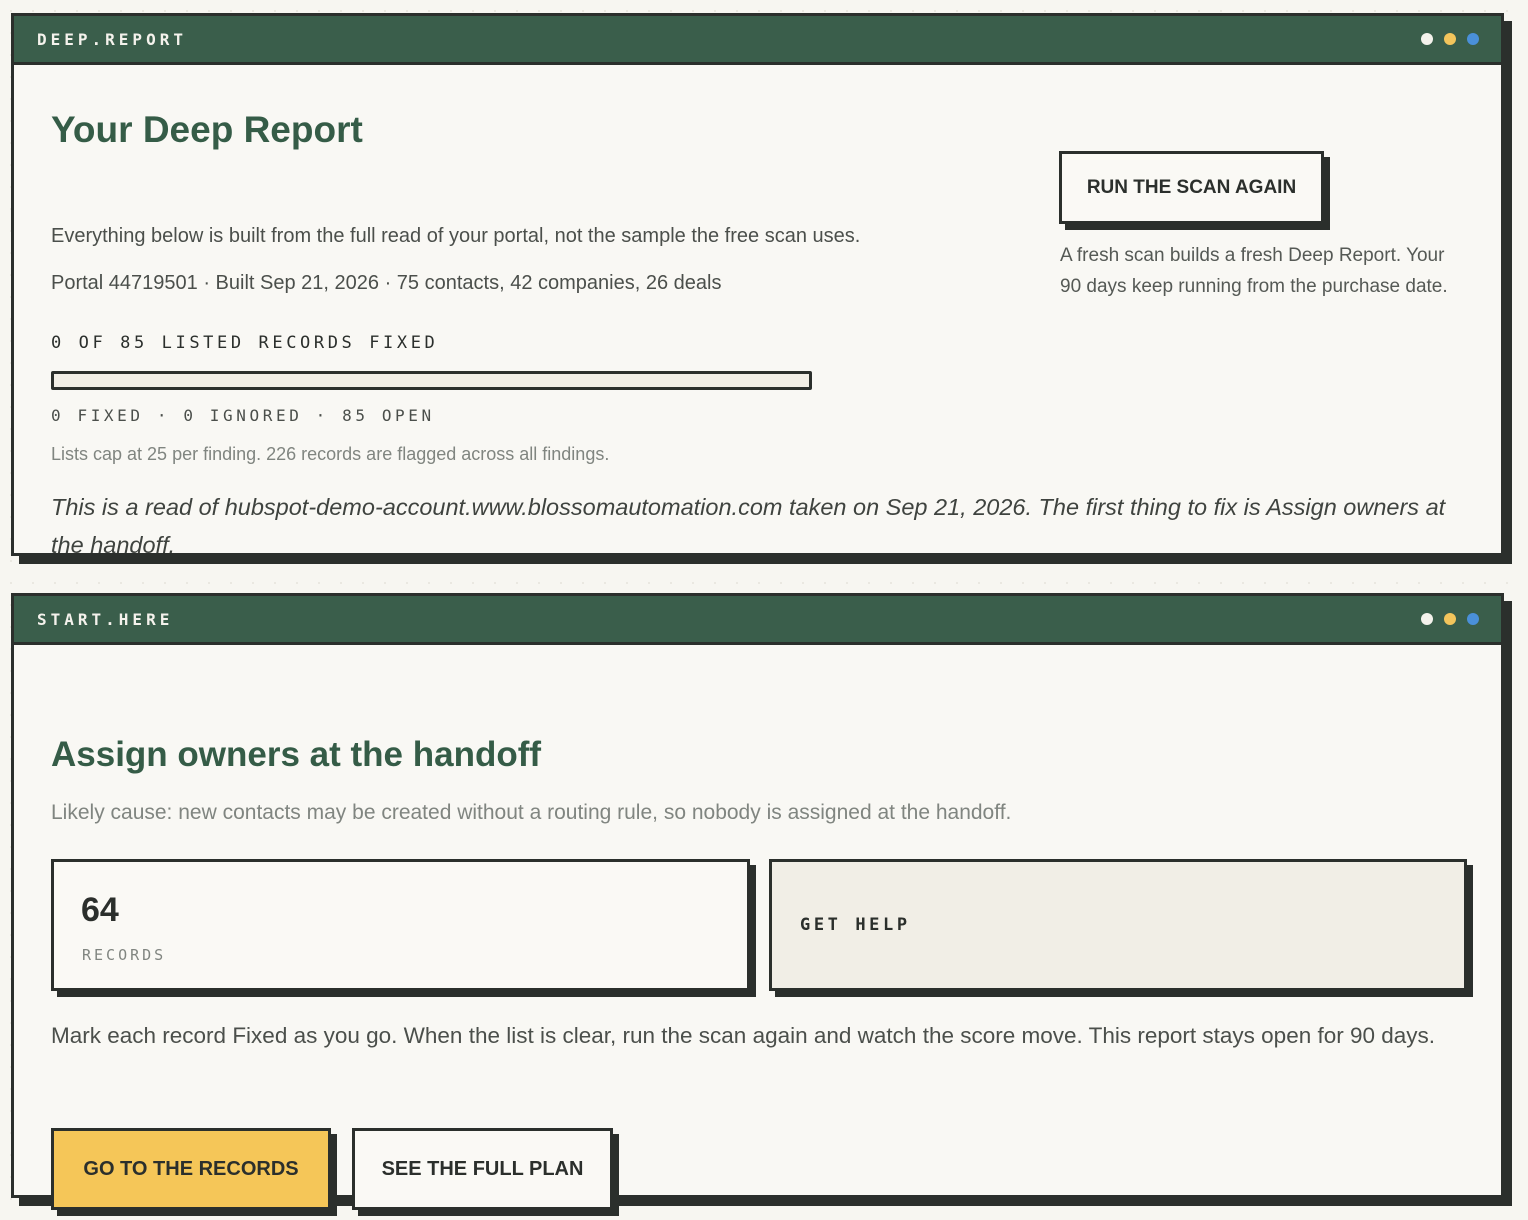 This screenshot has height=1220, width=1528. I want to click on status-counts: 0 FIXED · 0 IGNORED · 85 OPEN, so click(243, 415).